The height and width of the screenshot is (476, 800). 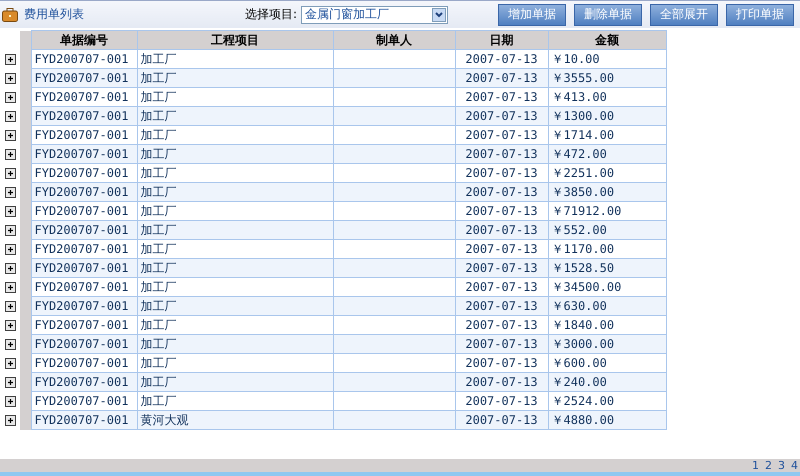 What do you see at coordinates (164, 419) in the screenshot?
I see `table-cell: 黄河大观` at bounding box center [164, 419].